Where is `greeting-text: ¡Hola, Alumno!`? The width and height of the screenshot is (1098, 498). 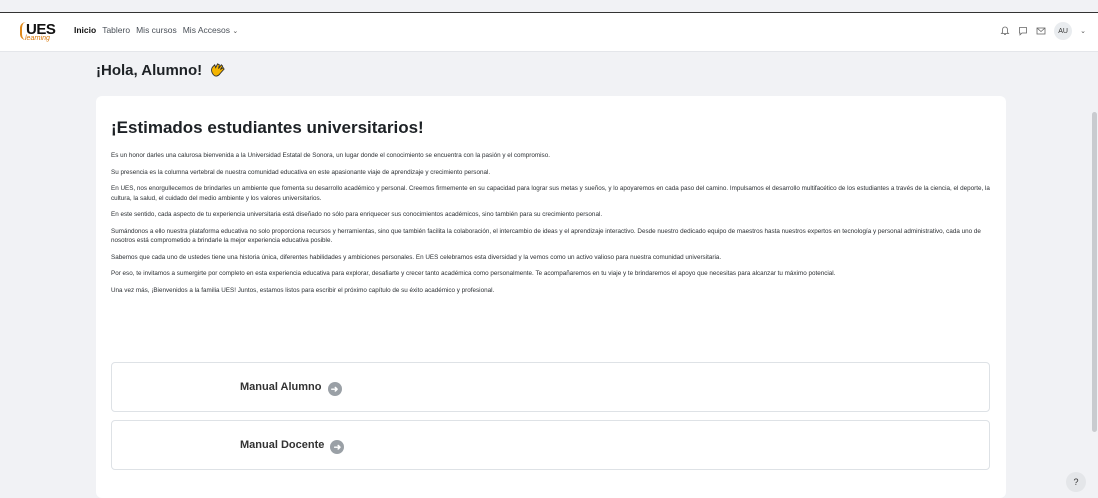
greeting-text: ¡Hola, Alumno! is located at coordinates (149, 70).